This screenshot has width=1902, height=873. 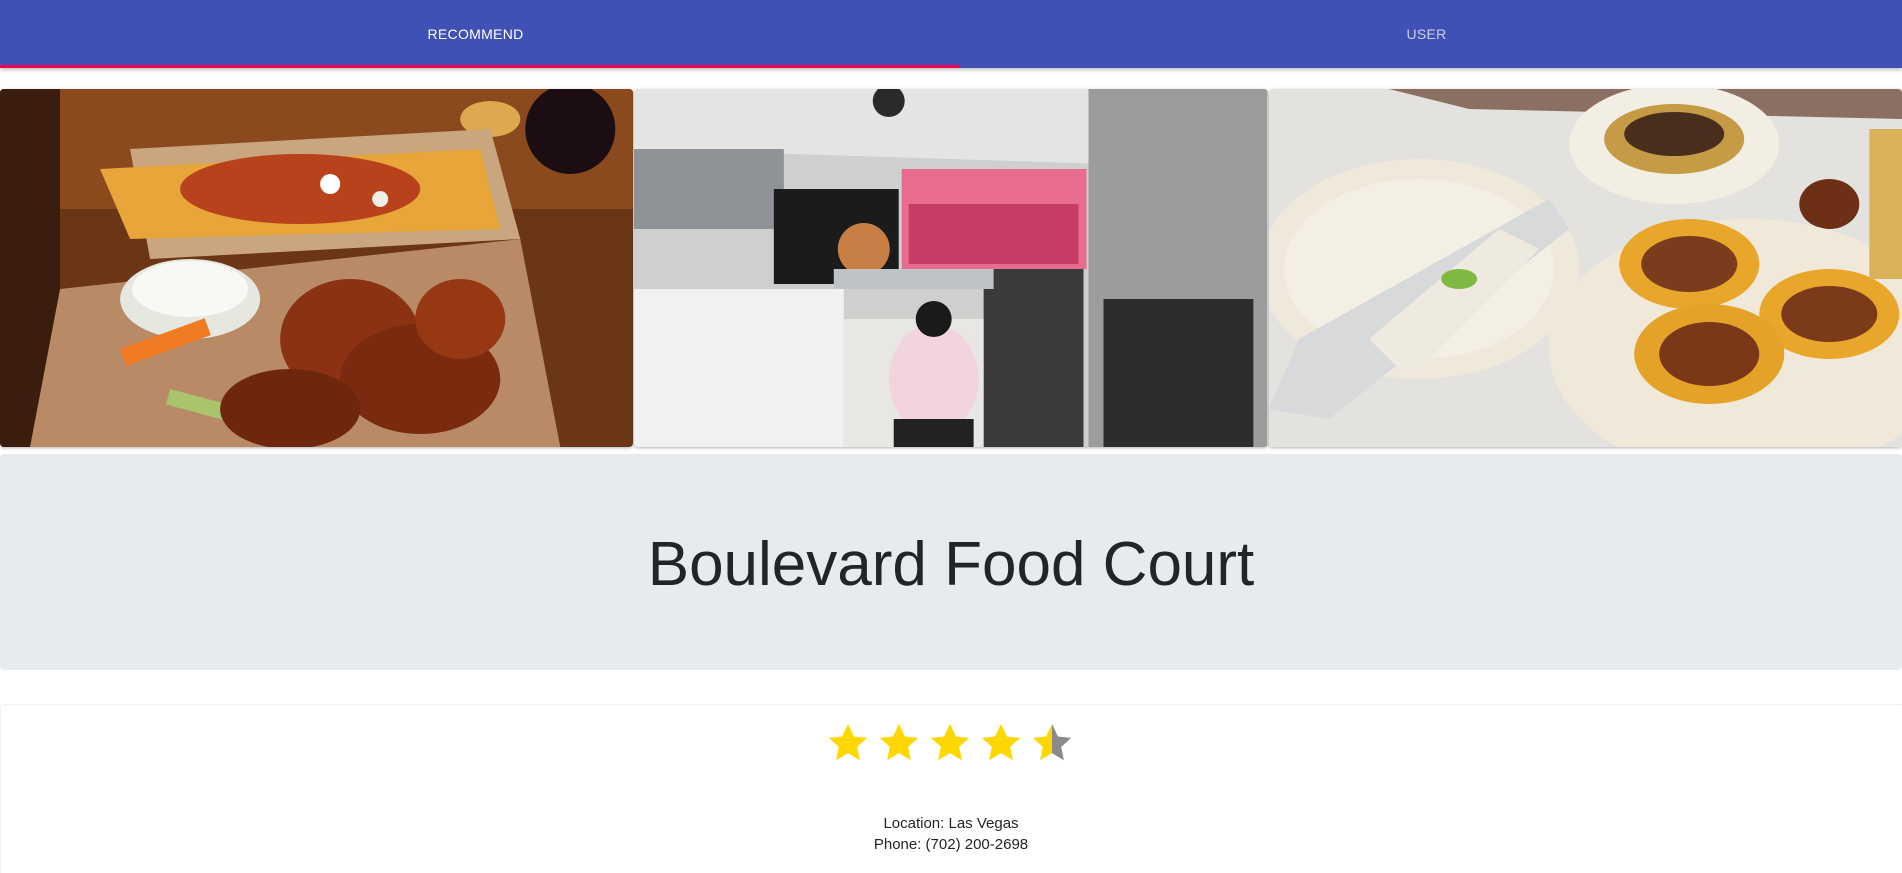 I want to click on photo-wings-fries-image, so click(x=317, y=268).